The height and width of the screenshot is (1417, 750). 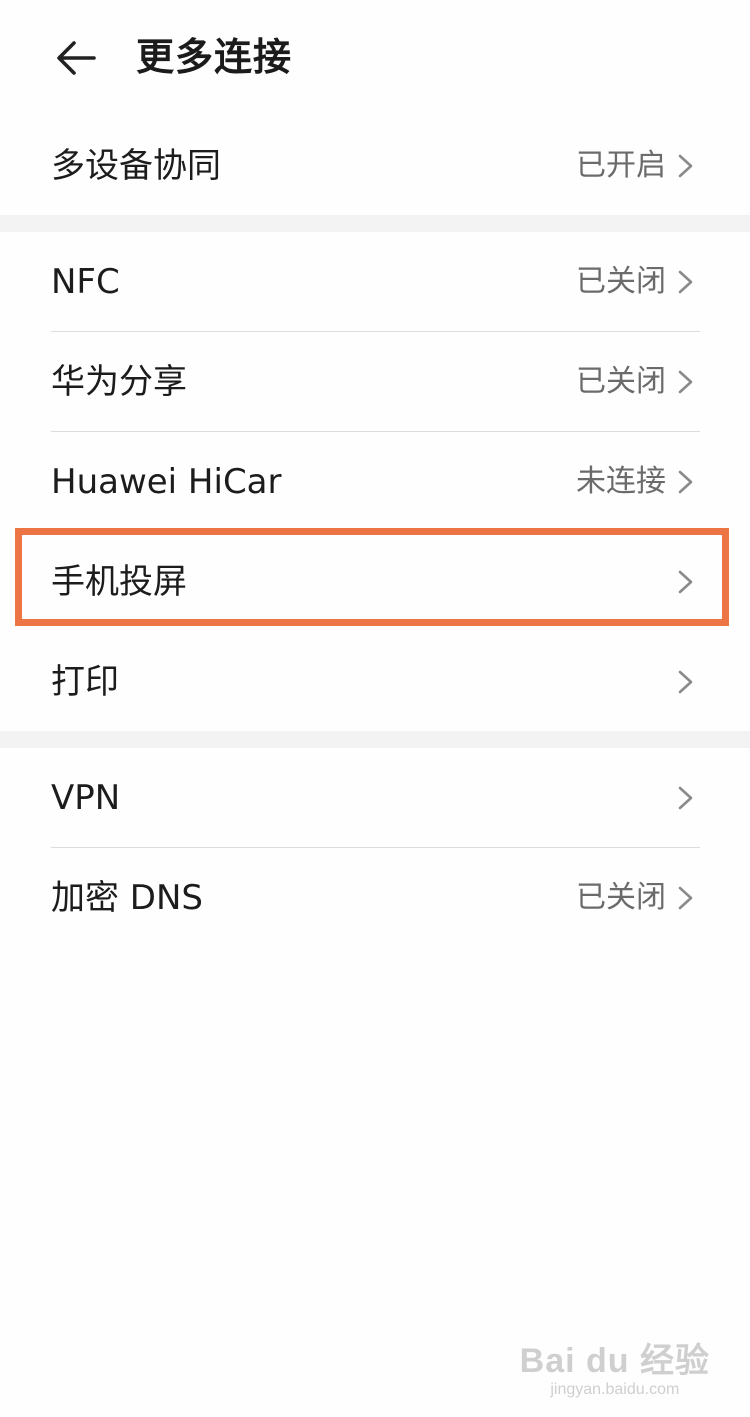 I want to click on setting-label: Huawei HiCar, so click(x=166, y=482).